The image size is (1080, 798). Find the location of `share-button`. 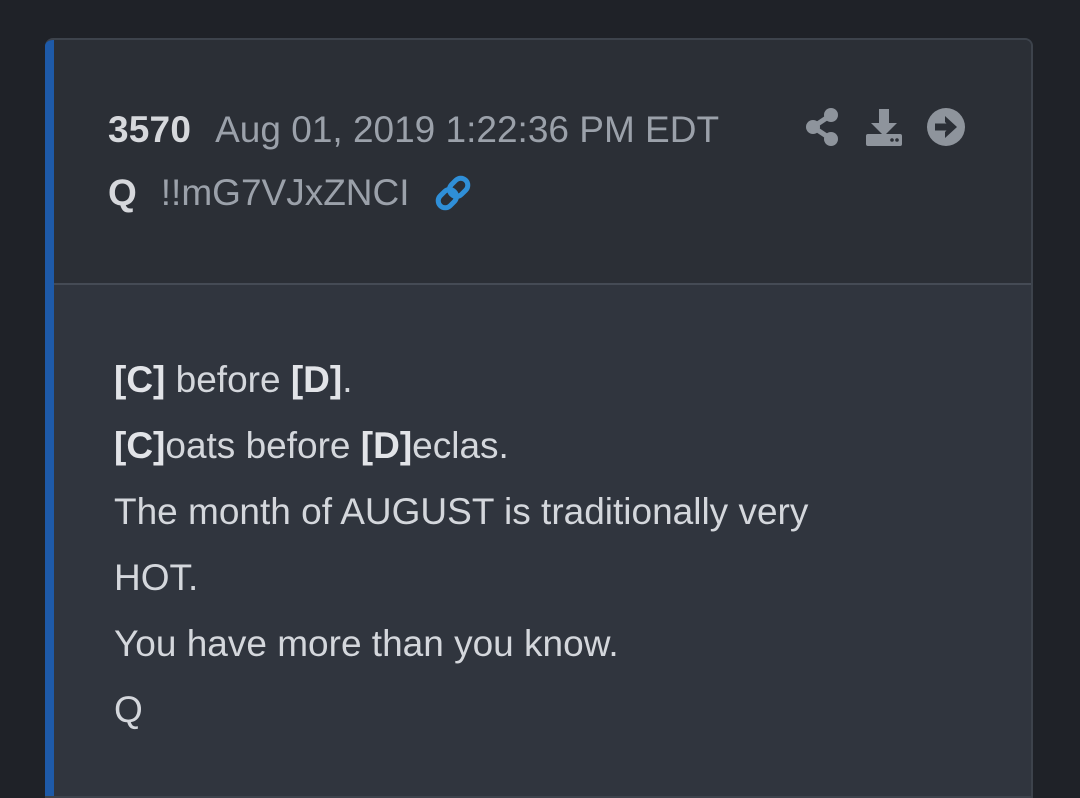

share-button is located at coordinates (822, 129).